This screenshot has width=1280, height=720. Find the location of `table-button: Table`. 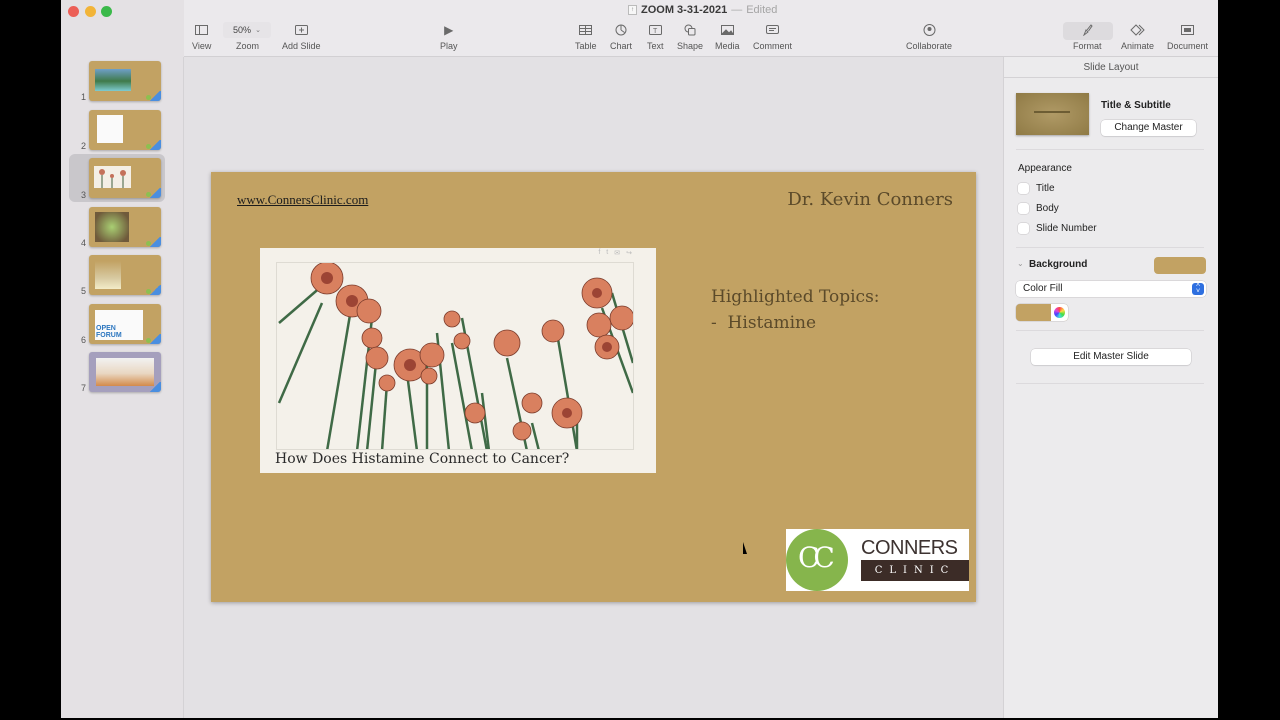

table-button: Table is located at coordinates (586, 36).